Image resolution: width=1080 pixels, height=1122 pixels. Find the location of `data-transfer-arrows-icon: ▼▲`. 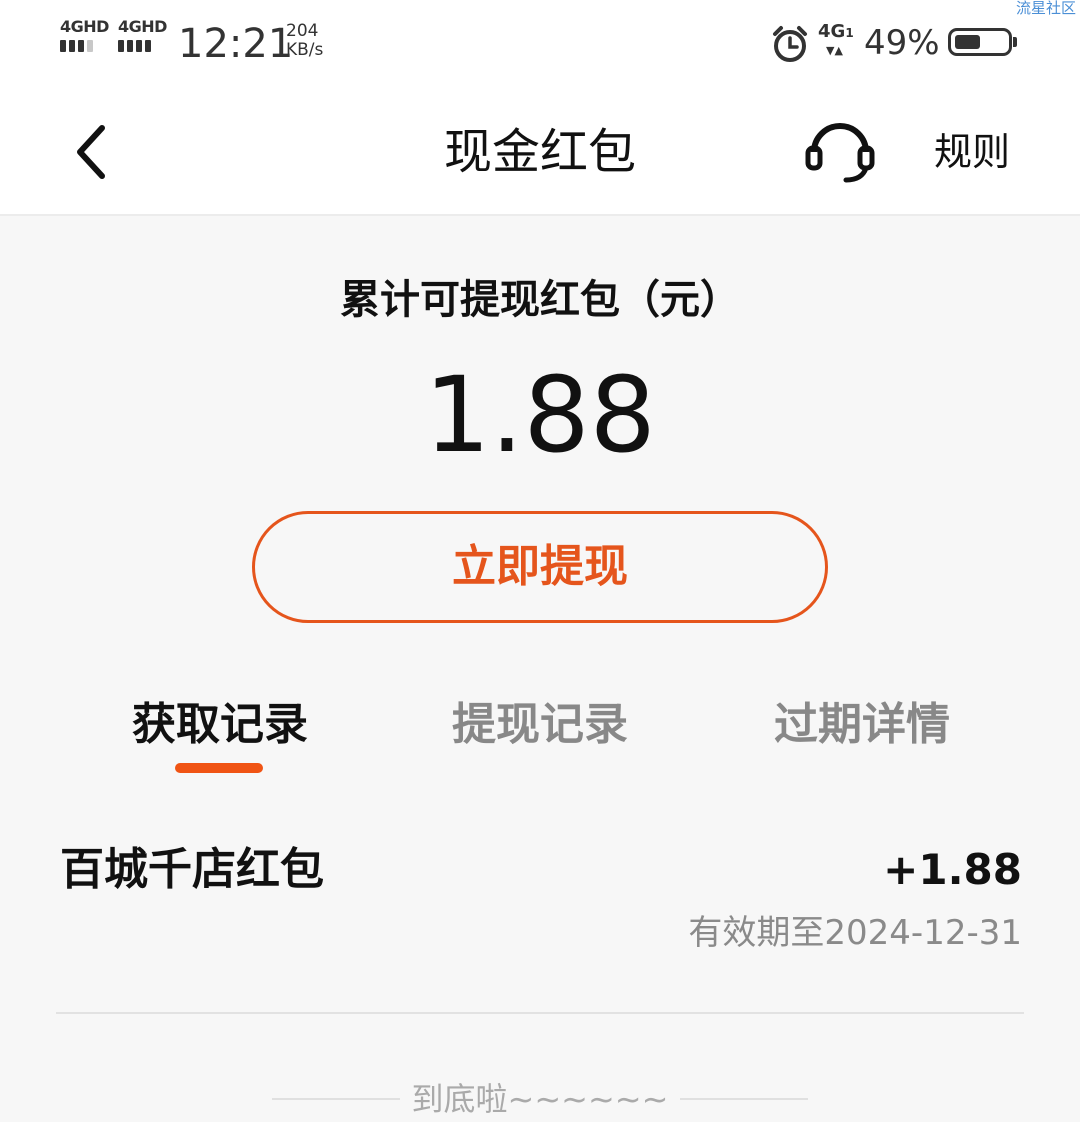

data-transfer-arrows-icon: ▼▲ is located at coordinates (834, 50).